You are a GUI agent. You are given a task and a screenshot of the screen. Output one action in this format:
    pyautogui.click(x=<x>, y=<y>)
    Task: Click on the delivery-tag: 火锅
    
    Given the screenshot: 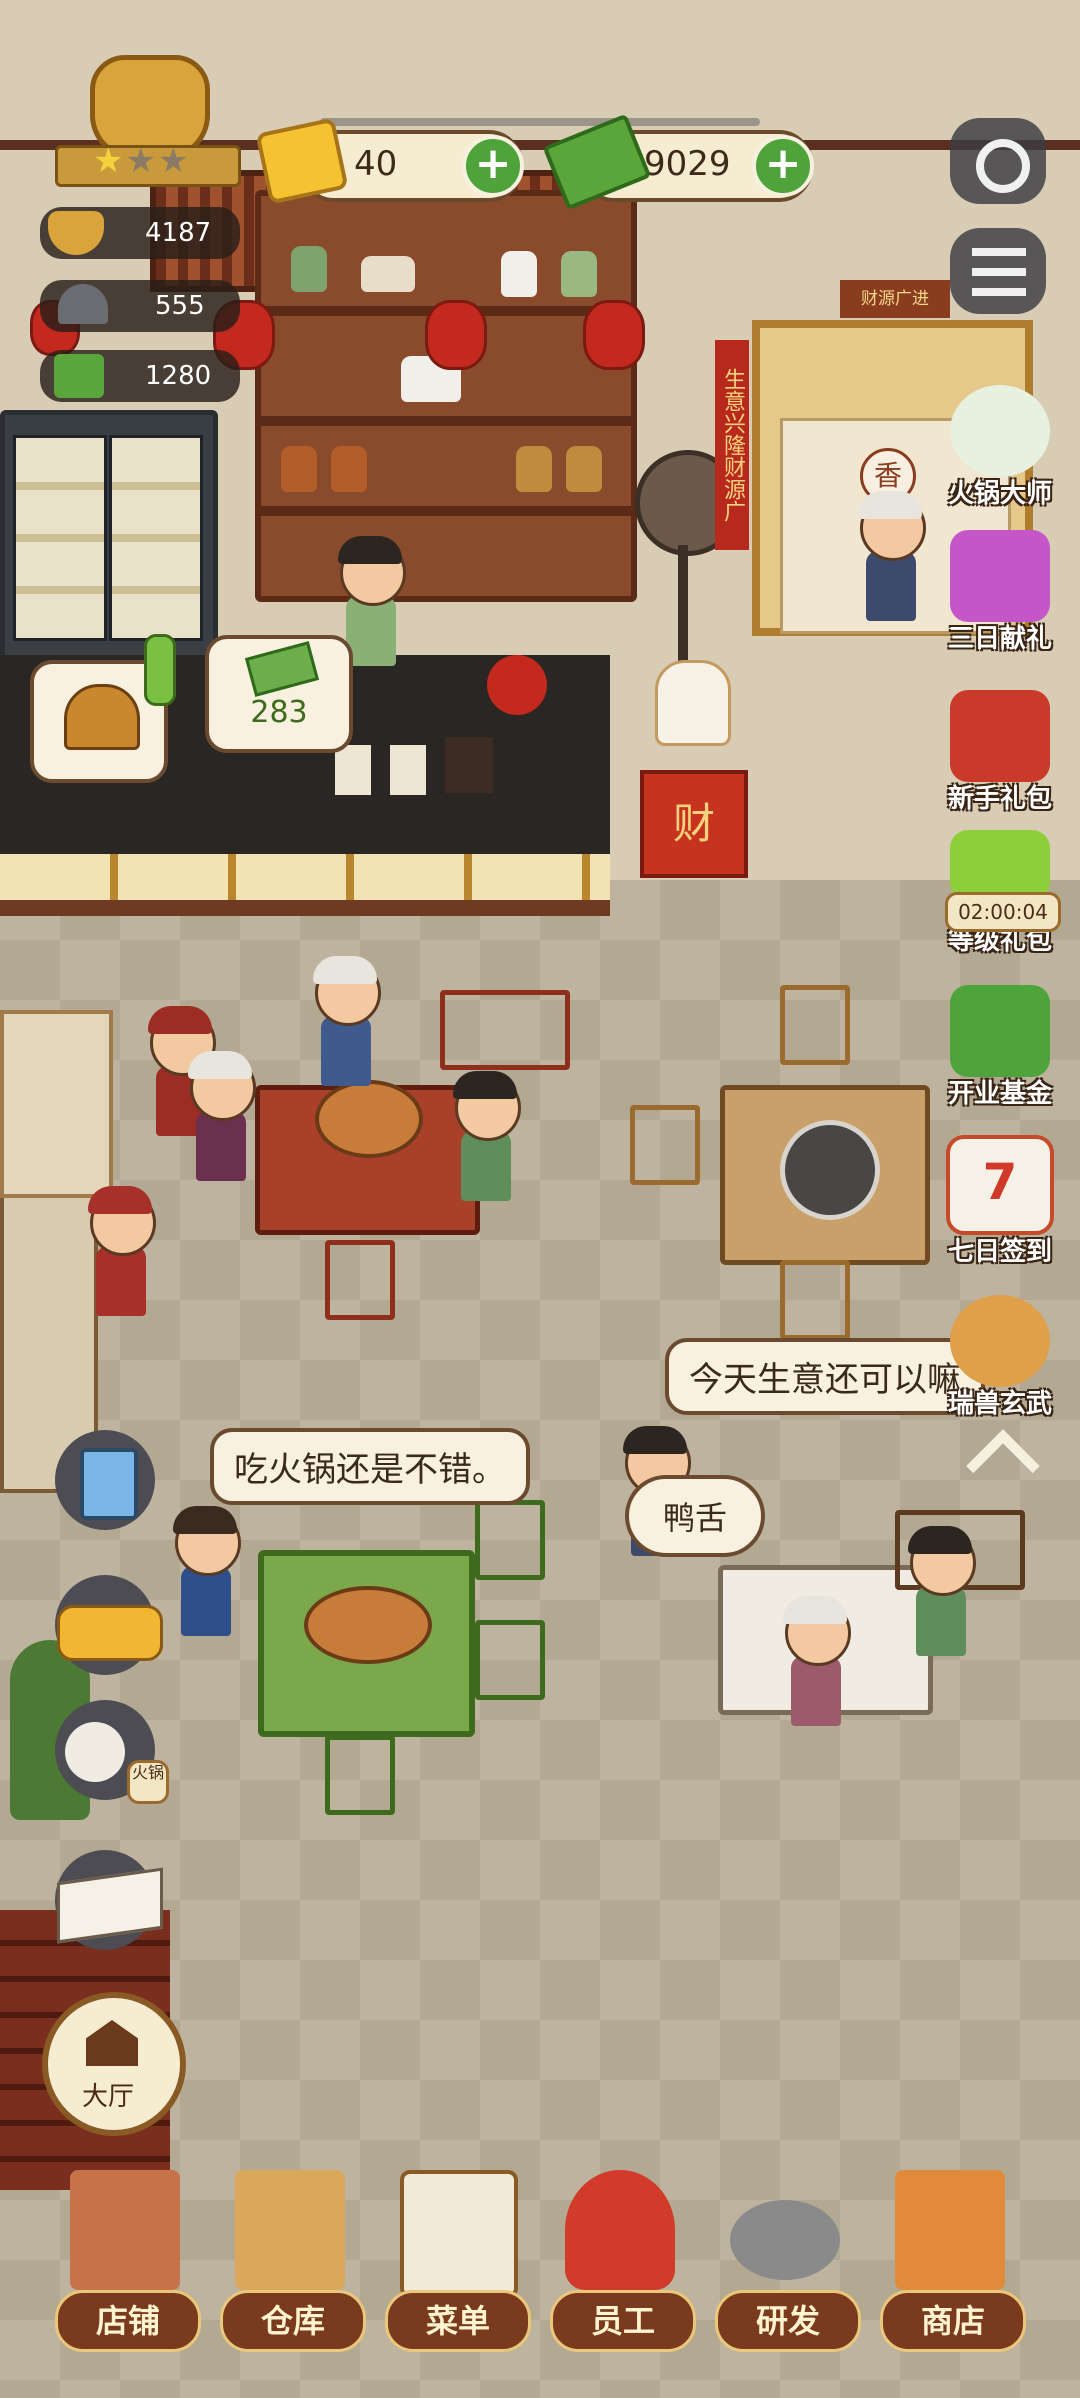 What is the action you would take?
    pyautogui.click(x=148, y=1782)
    